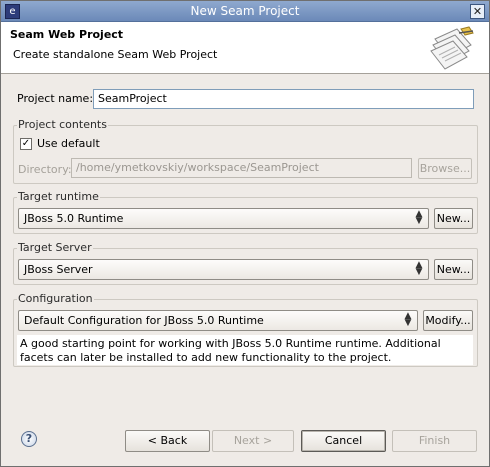  I want to click on target-runtime-legend: Target runtime, so click(58, 196).